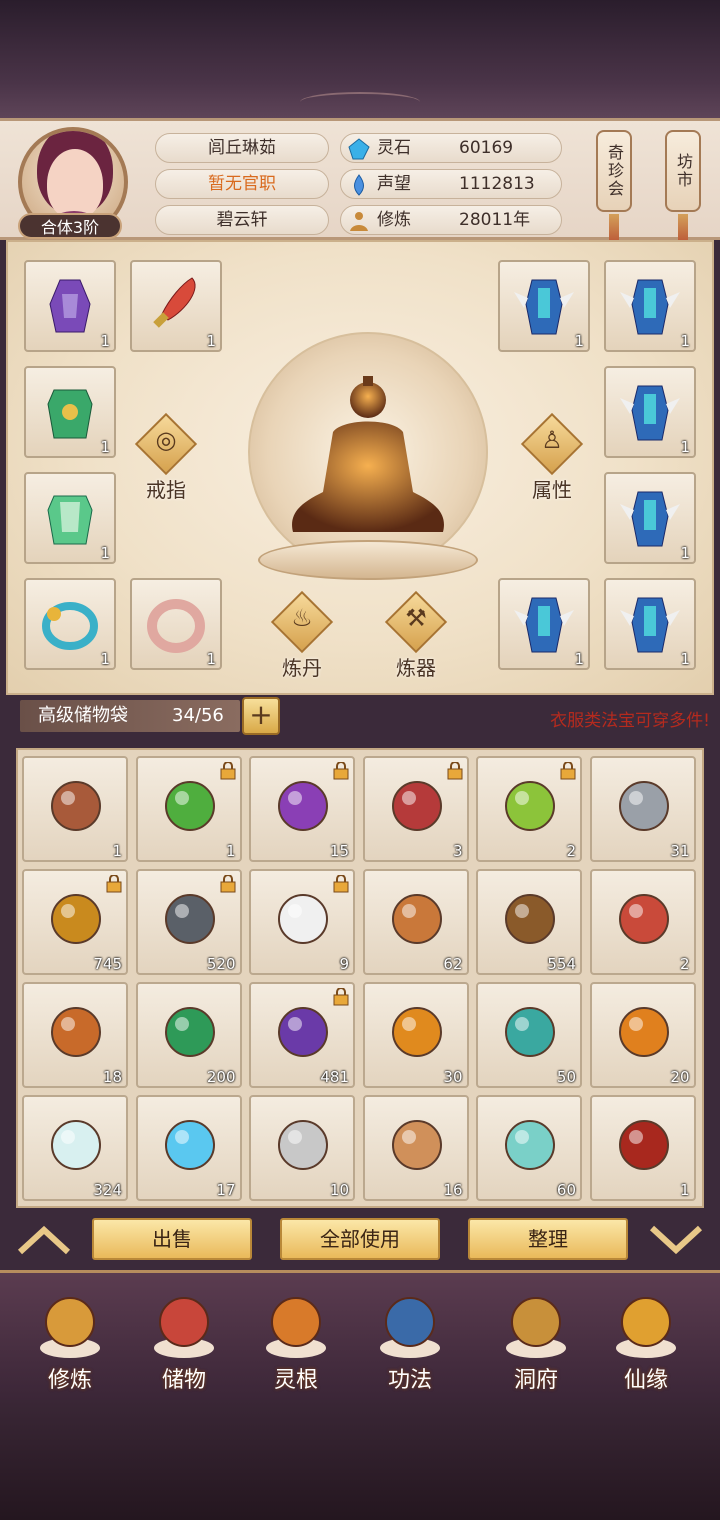  What do you see at coordinates (394, 148) in the screenshot?
I see `stat-label: 灵石` at bounding box center [394, 148].